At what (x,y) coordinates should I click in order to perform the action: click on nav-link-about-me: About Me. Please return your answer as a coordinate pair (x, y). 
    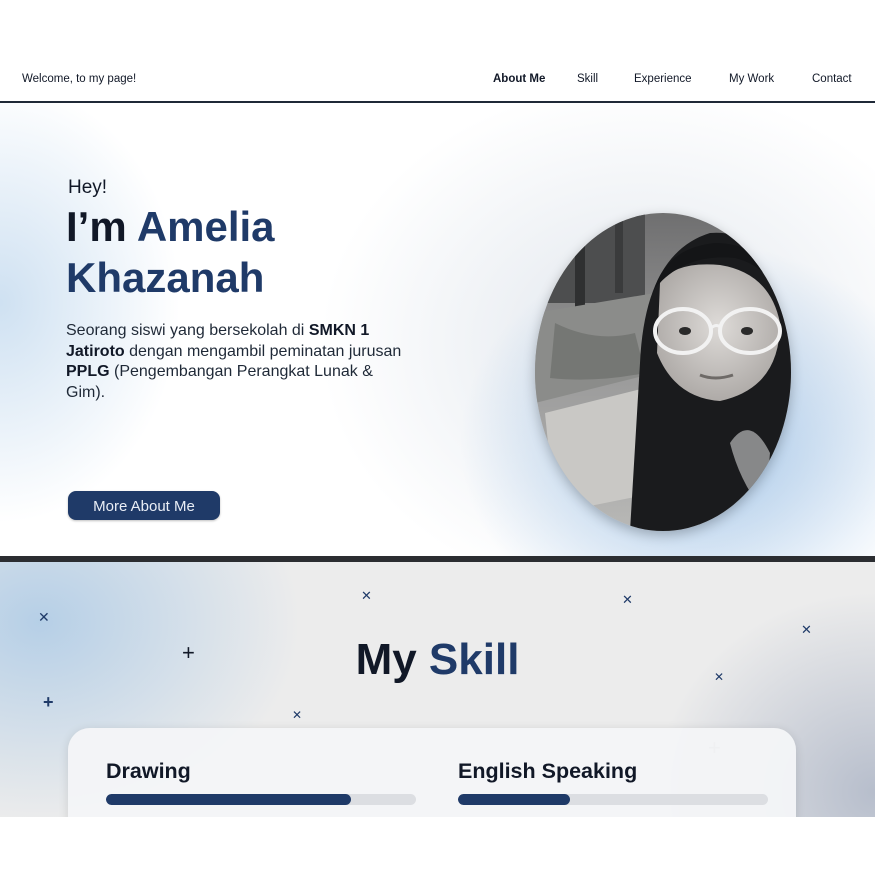
    Looking at the image, I should click on (519, 79).